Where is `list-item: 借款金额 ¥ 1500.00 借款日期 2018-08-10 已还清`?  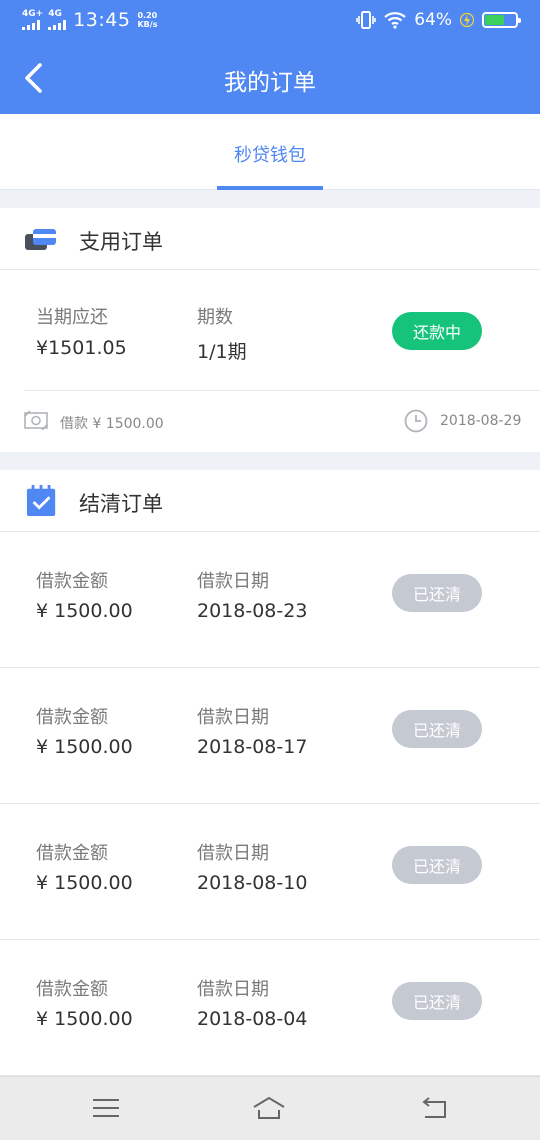 list-item: 借款金额 ¥ 1500.00 借款日期 2018-08-10 已还清 is located at coordinates (270, 872).